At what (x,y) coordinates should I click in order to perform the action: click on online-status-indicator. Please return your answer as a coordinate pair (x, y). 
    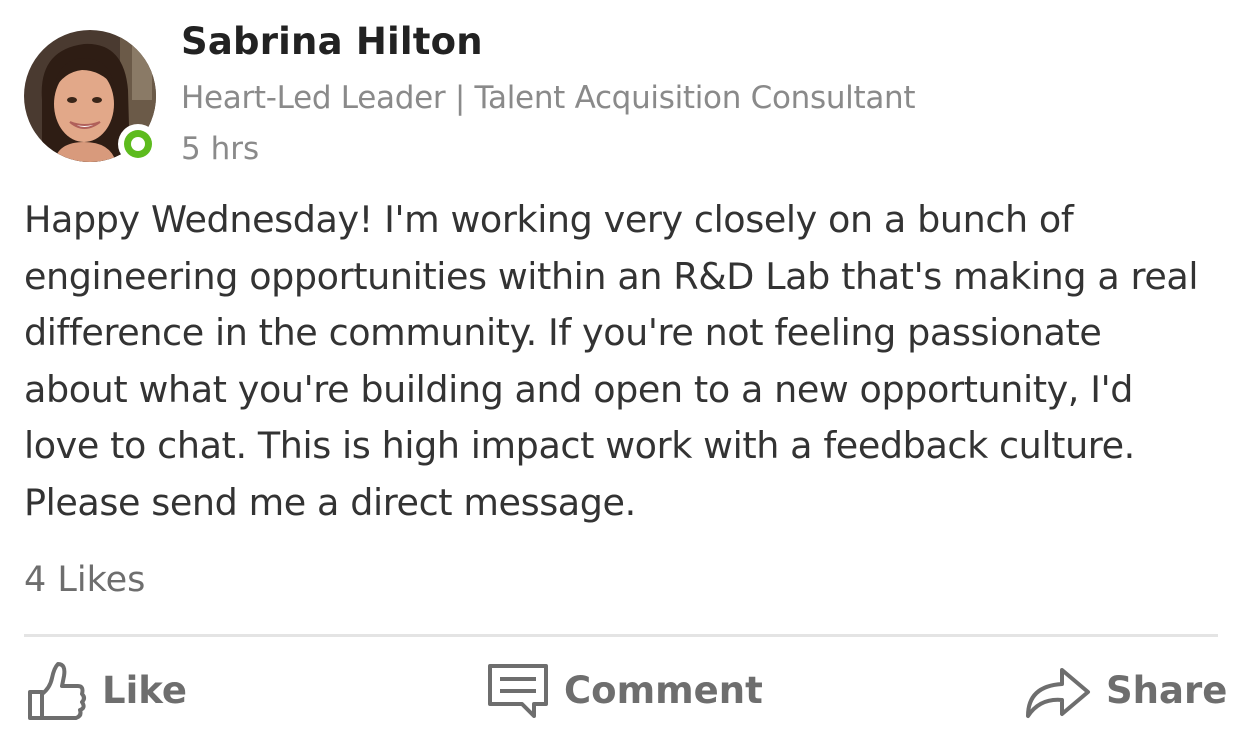
    Looking at the image, I should click on (138, 144).